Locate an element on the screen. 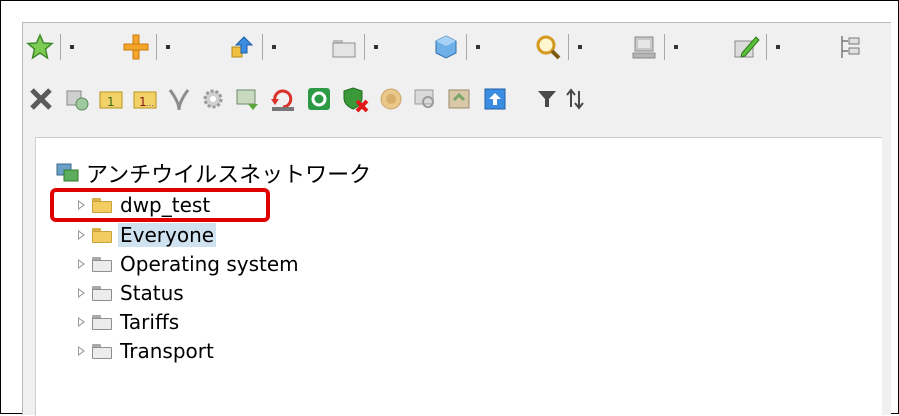  edit-pencil-icon is located at coordinates (747, 47).